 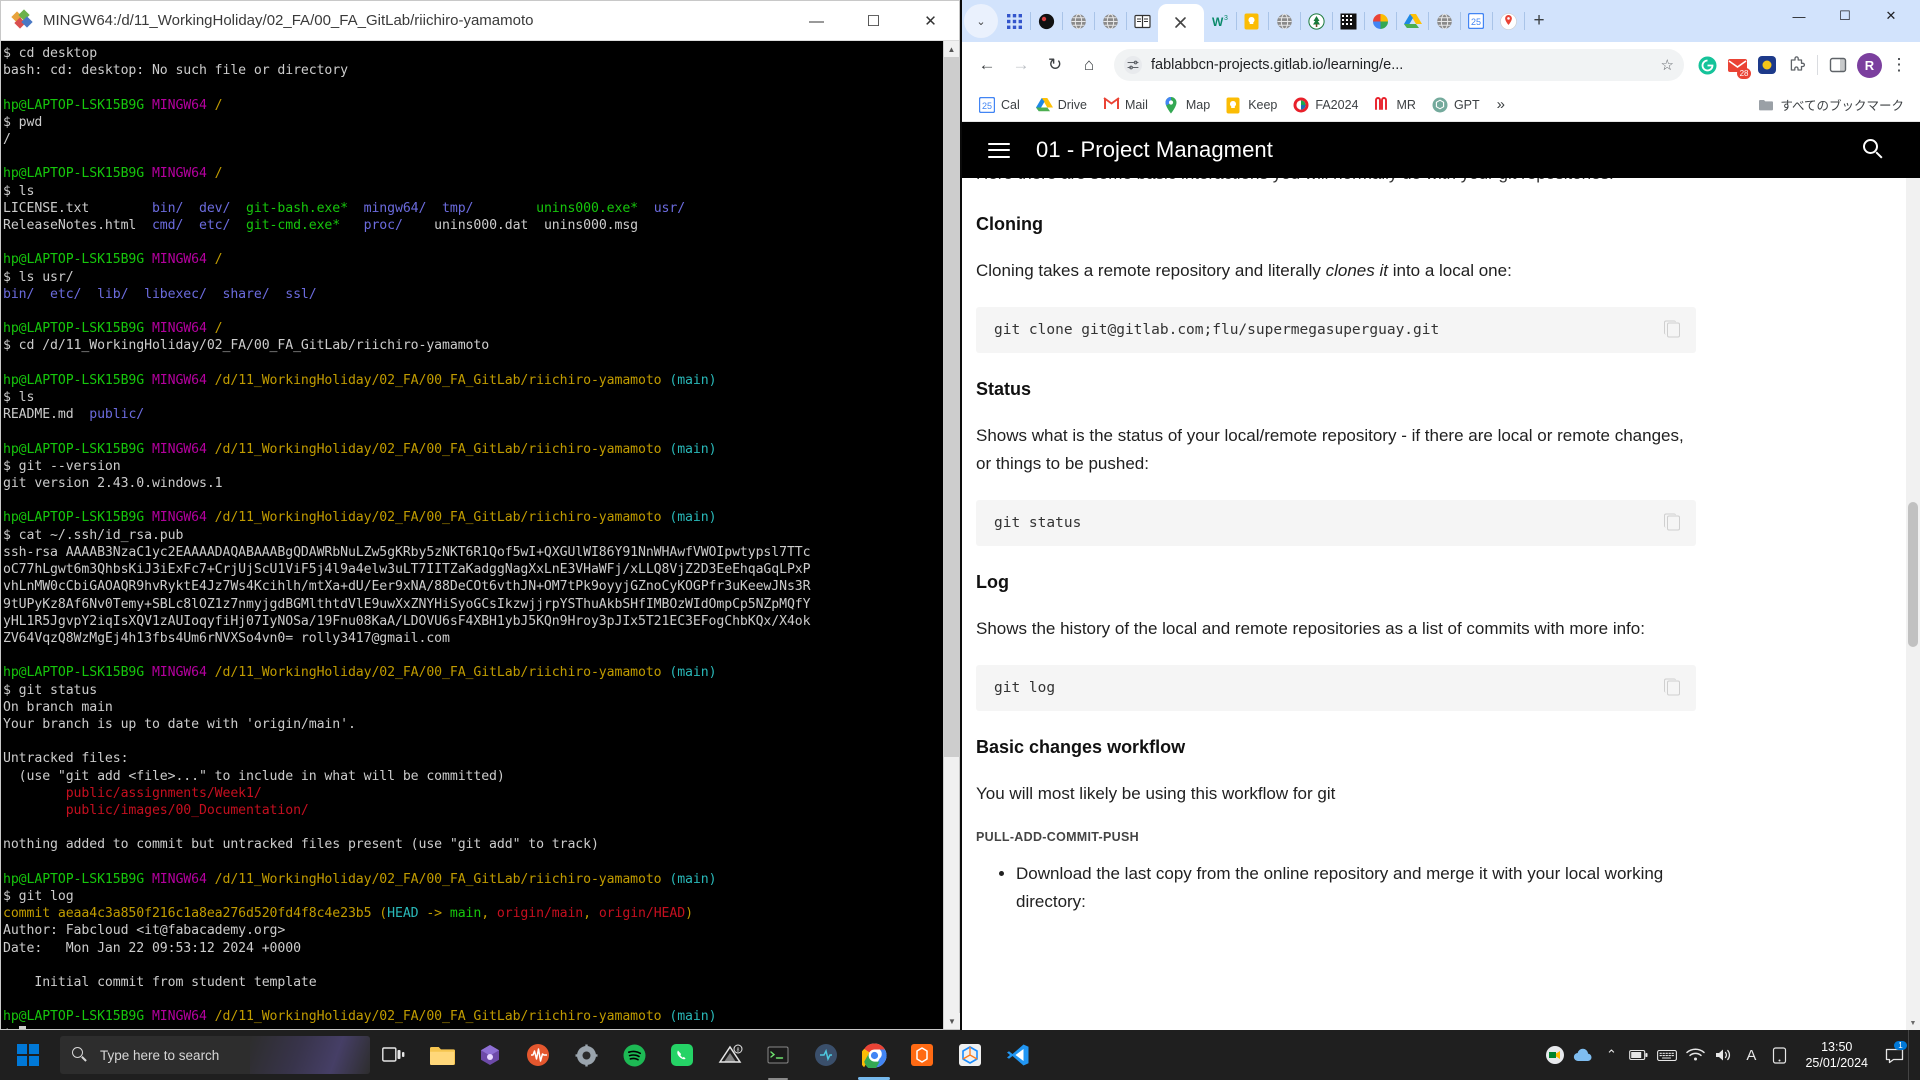 What do you see at coordinates (693, 380) in the screenshot?
I see `terminal-segment: (main)` at bounding box center [693, 380].